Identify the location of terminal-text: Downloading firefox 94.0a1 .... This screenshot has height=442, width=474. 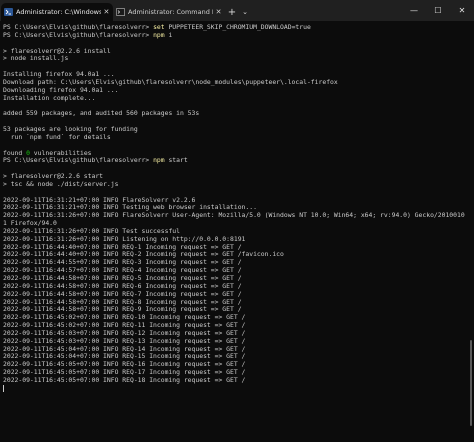
(61, 90).